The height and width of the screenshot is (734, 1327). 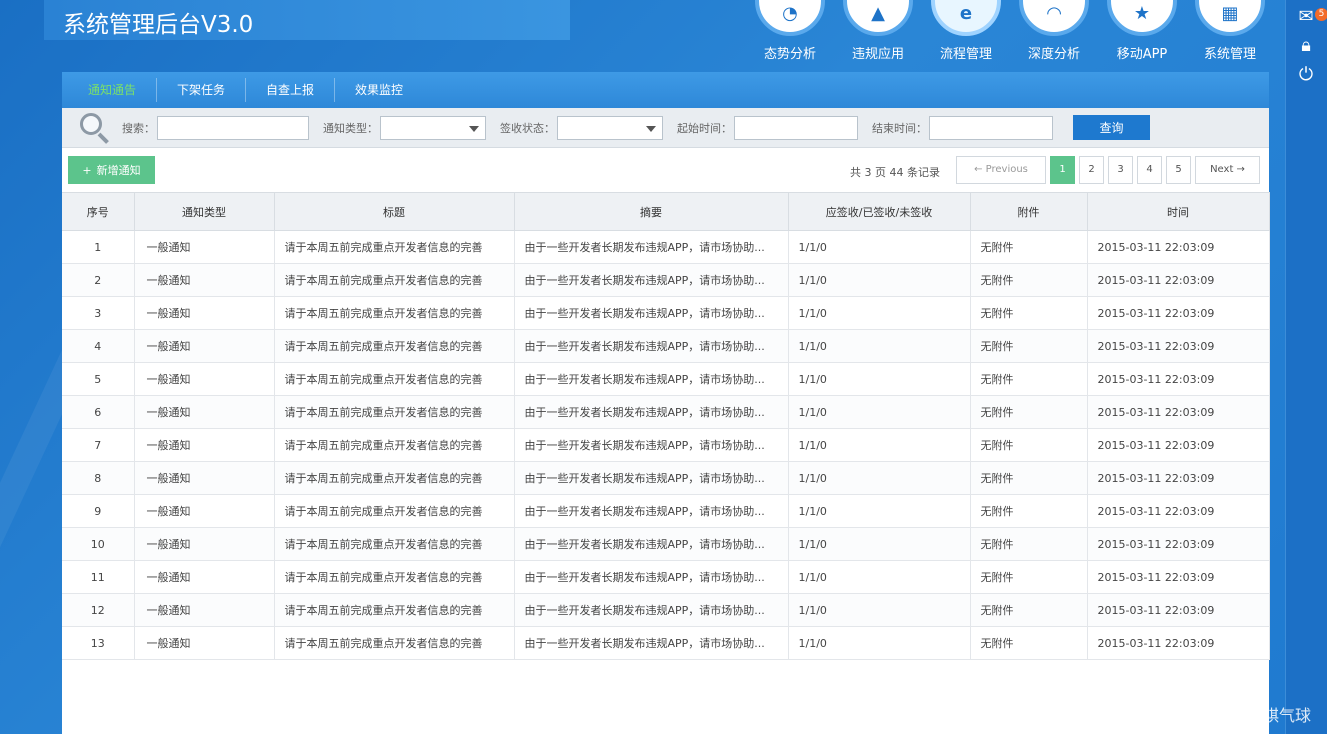 What do you see at coordinates (111, 170) in the screenshot?
I see `add-notice-button: + 新增通知` at bounding box center [111, 170].